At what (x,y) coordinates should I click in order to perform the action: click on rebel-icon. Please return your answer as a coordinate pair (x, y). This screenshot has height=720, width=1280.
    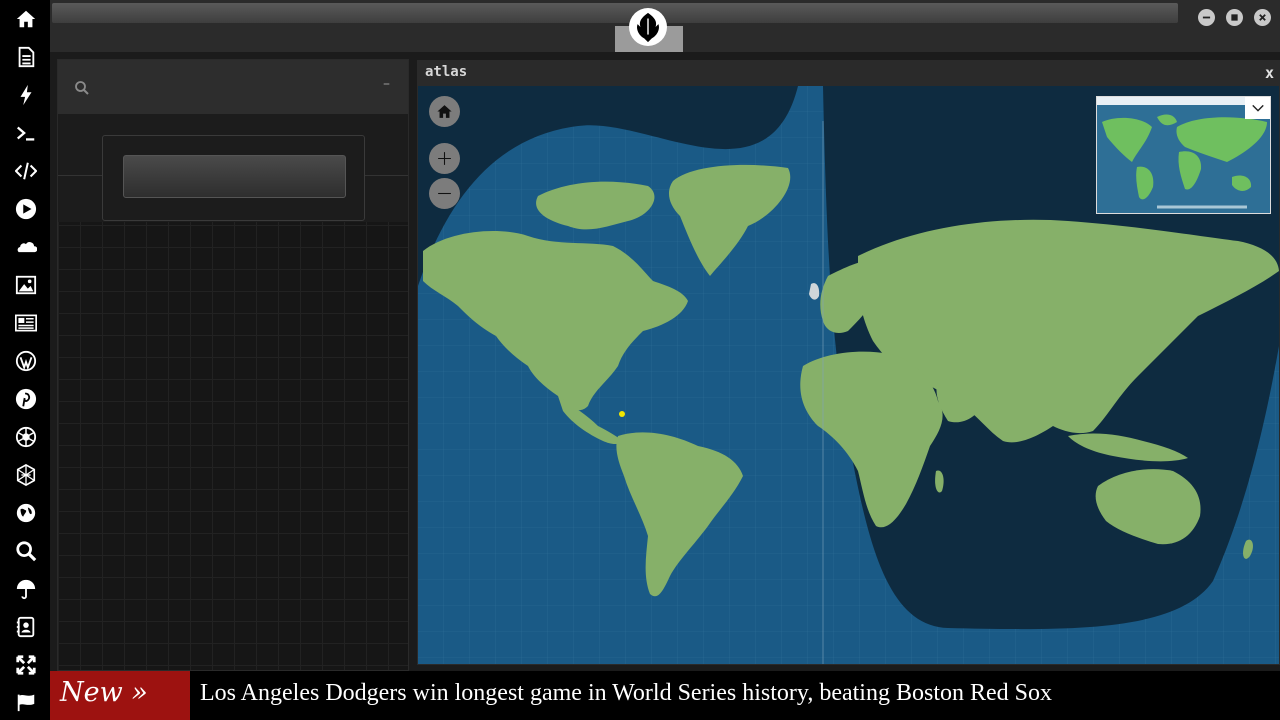
    Looking at the image, I should click on (26, 437).